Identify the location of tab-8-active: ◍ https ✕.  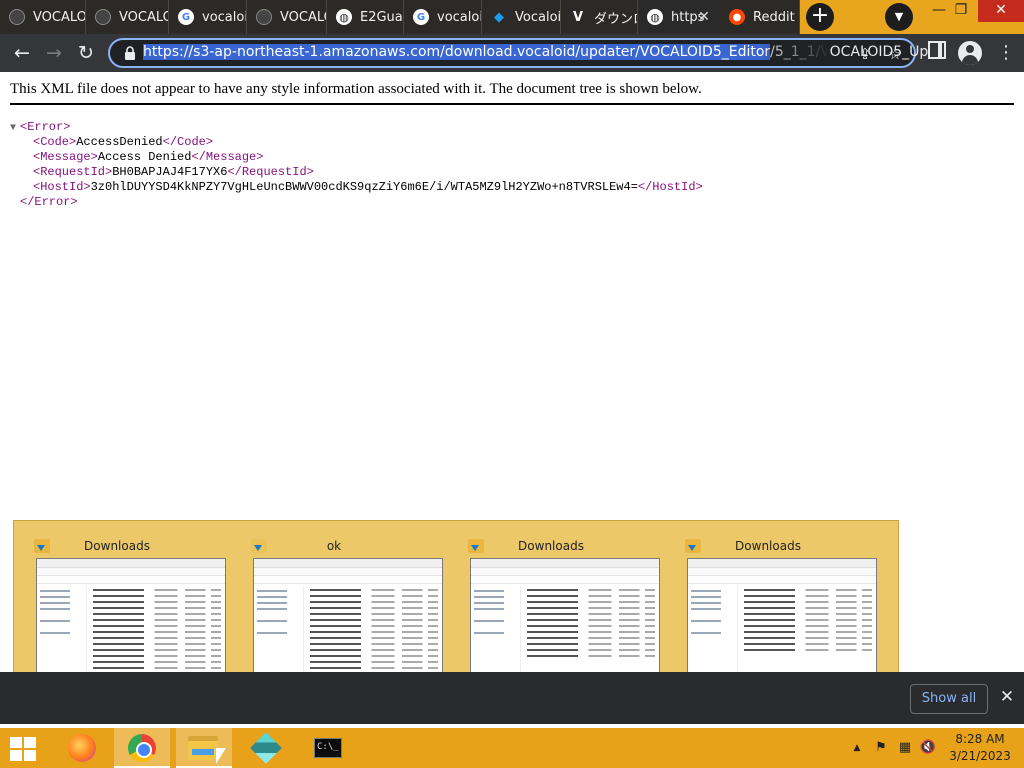
(679, 17).